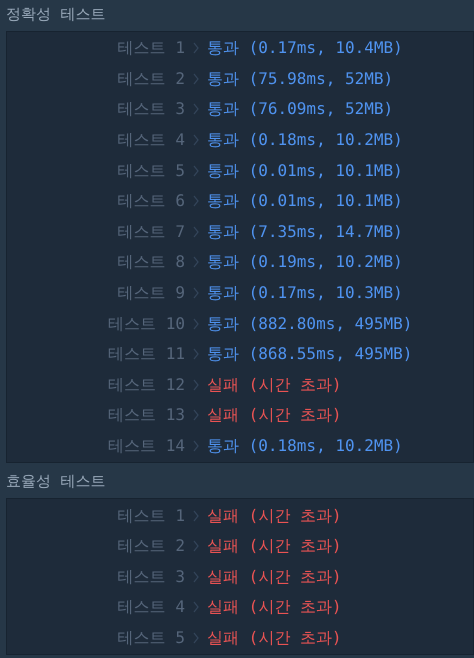 The height and width of the screenshot is (658, 474). What do you see at coordinates (309, 323) in the screenshot?
I see `test-result: 통과 (882.80ms, 495MB)` at bounding box center [309, 323].